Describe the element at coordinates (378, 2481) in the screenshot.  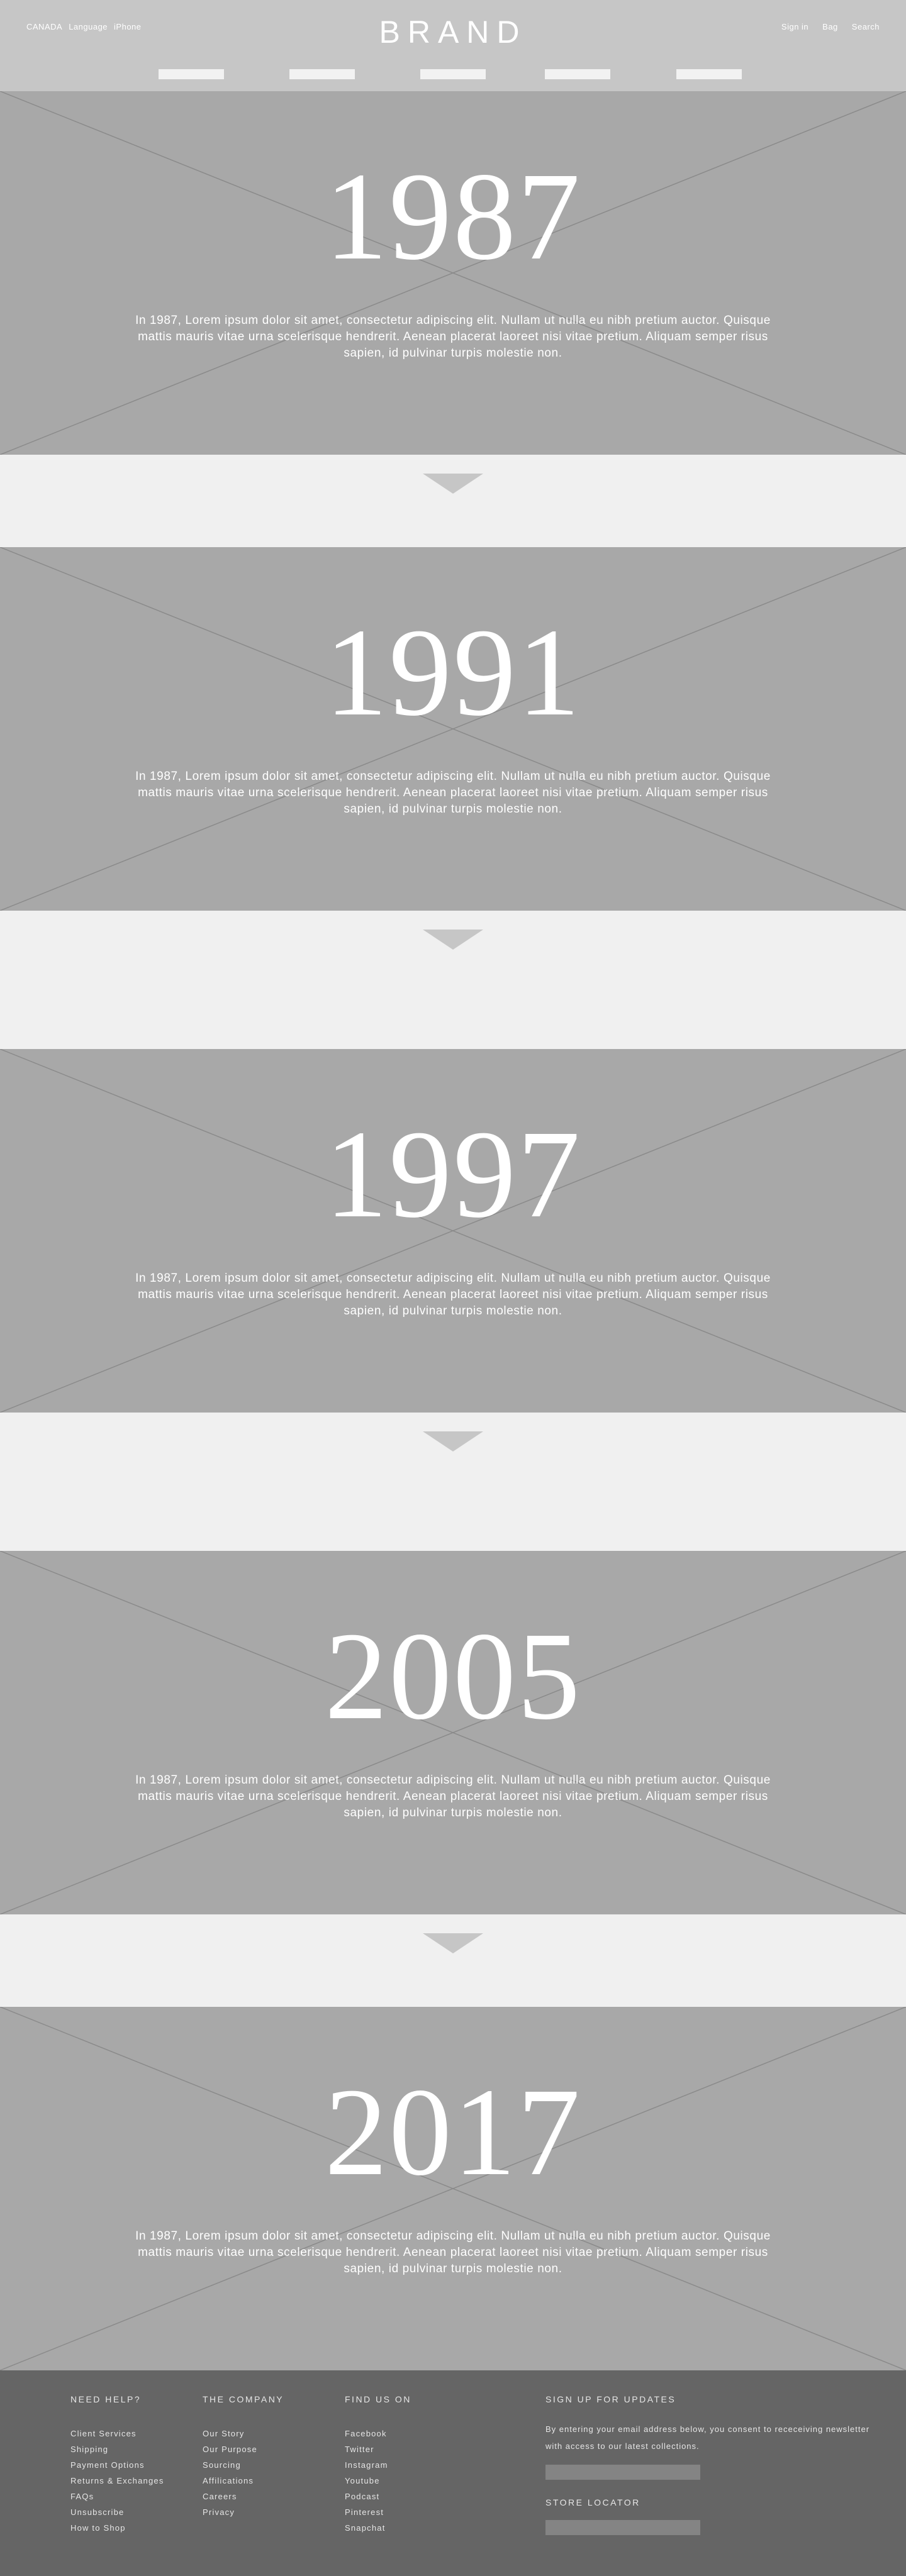
I see `footer-link: Youtube` at that location.